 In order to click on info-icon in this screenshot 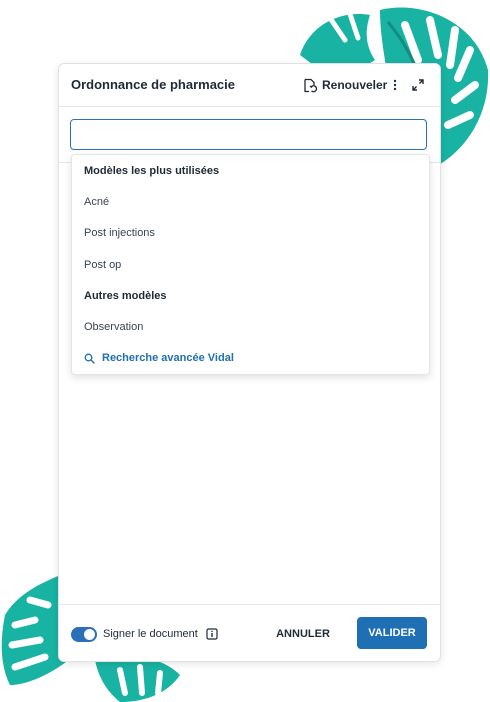, I will do `click(212, 634)`.